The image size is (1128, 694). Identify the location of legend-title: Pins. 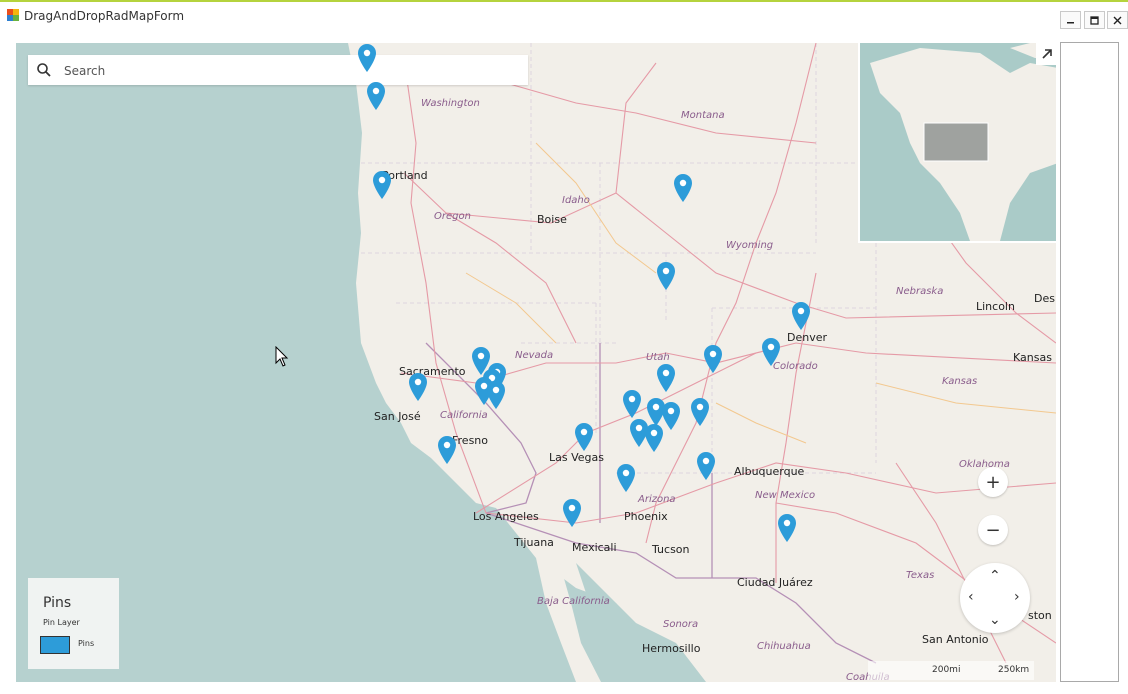
(57, 603).